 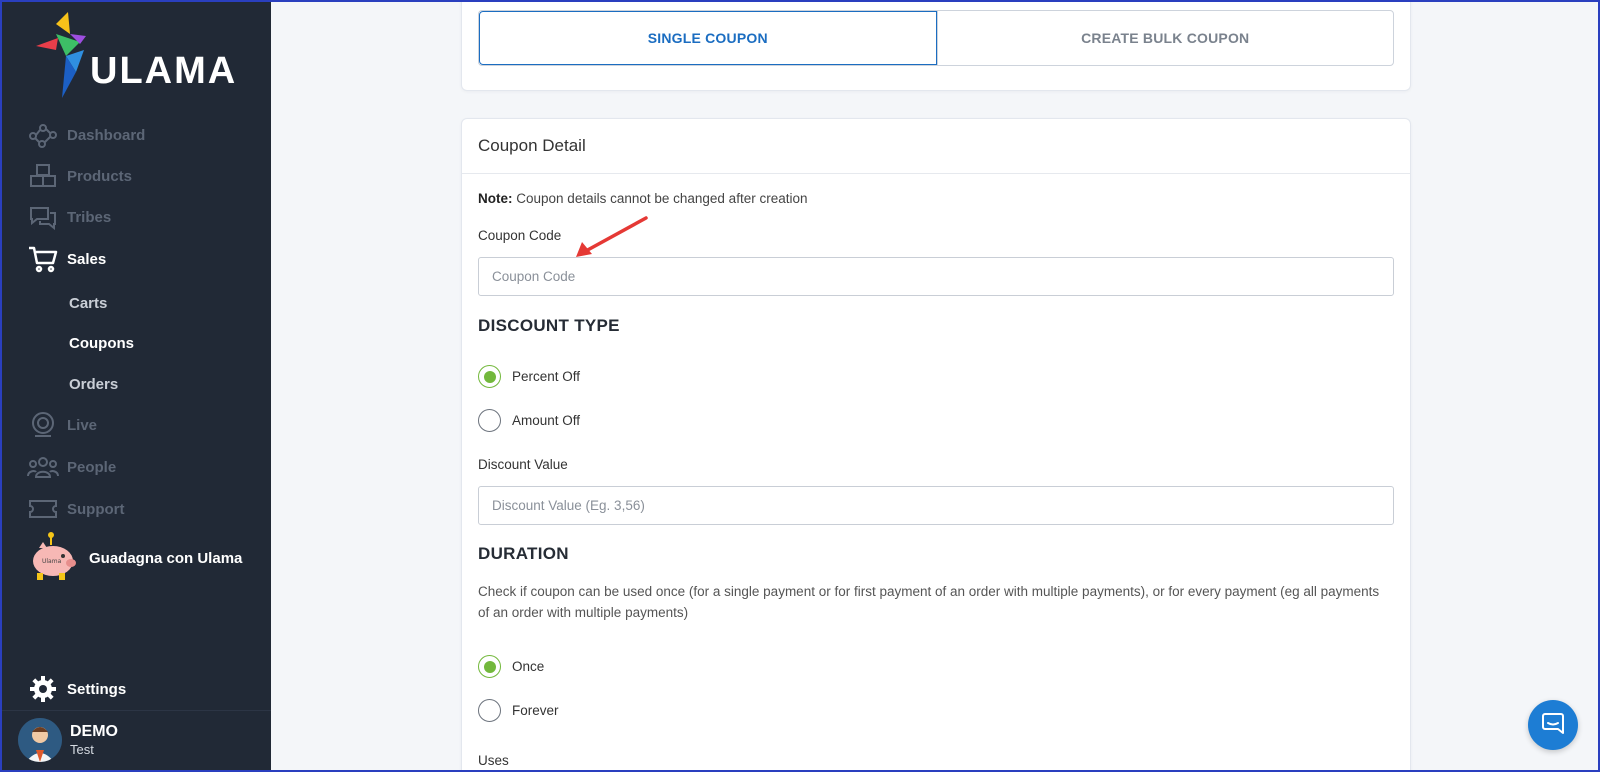 I want to click on sidebar-item-label: Dashboard, so click(x=106, y=135).